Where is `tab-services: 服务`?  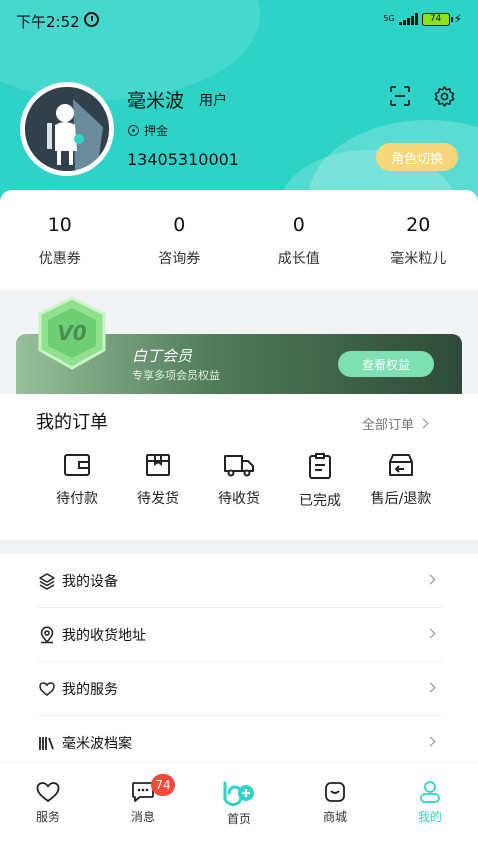
tab-services: 服务 is located at coordinates (48, 802).